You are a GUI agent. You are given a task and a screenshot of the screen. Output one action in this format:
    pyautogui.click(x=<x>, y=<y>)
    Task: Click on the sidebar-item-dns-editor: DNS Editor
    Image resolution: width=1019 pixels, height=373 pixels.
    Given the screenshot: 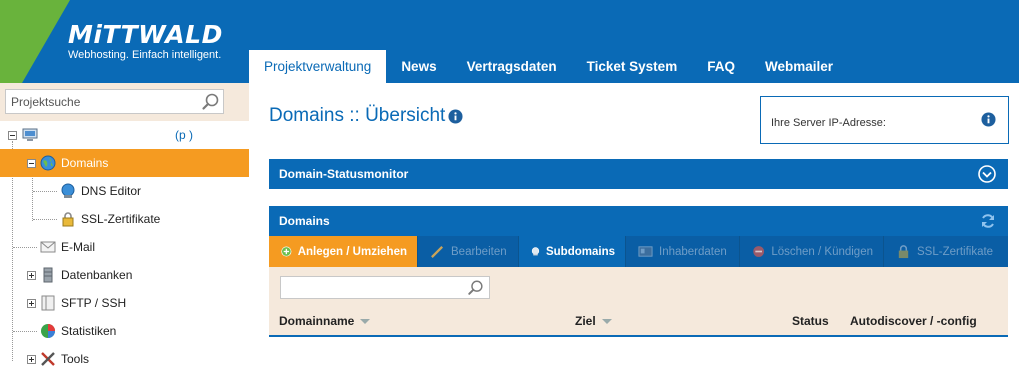 What is the action you would take?
    pyautogui.click(x=124, y=191)
    